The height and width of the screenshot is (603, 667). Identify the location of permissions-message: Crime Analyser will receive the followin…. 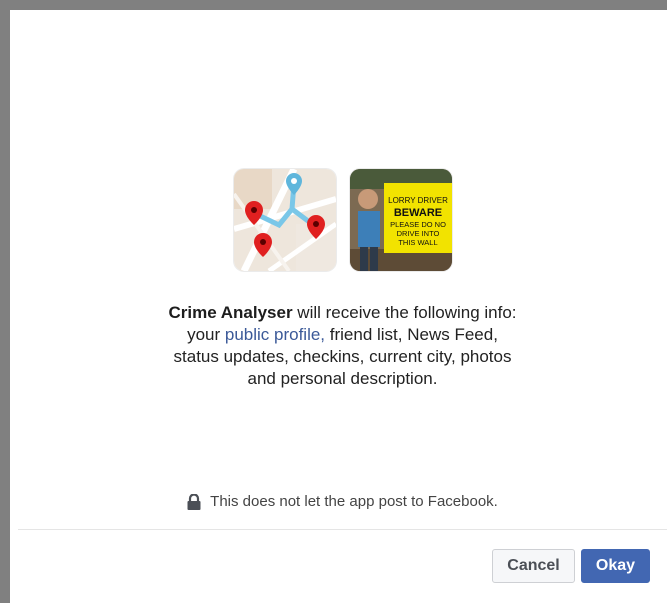
(342, 346).